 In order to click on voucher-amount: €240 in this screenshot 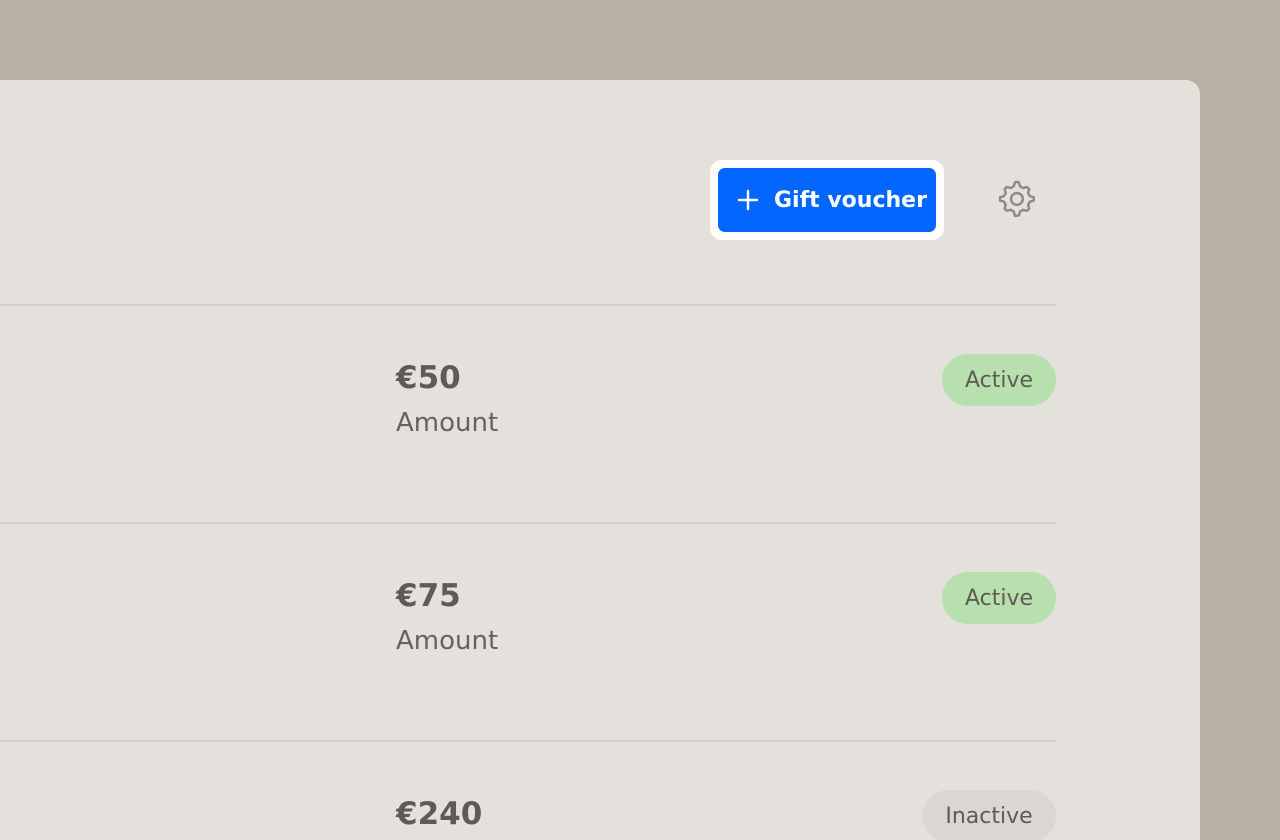, I will do `click(439, 814)`.